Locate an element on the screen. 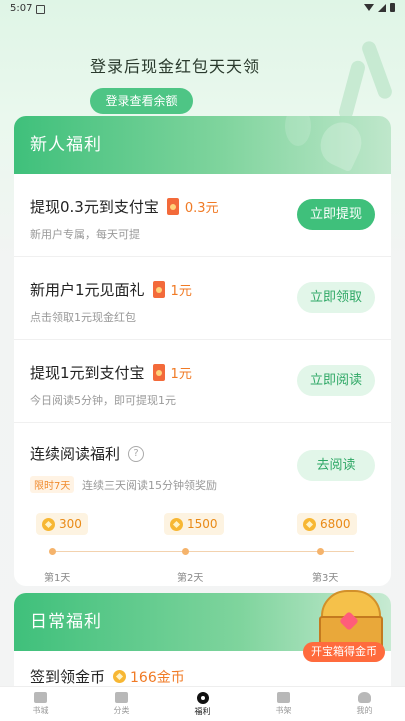 Image resolution: width=405 pixels, height=721 pixels. streak-desc: 连续三天阅读15分钟领奖励 is located at coordinates (149, 485).